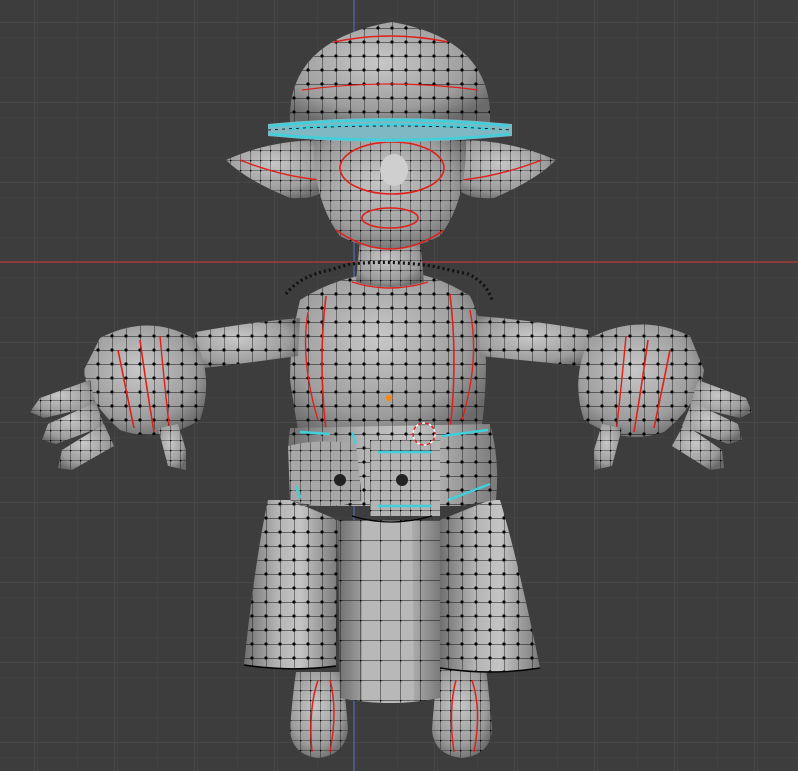 The height and width of the screenshot is (771, 798). I want to click on coat-back-panel, so click(388, 611).